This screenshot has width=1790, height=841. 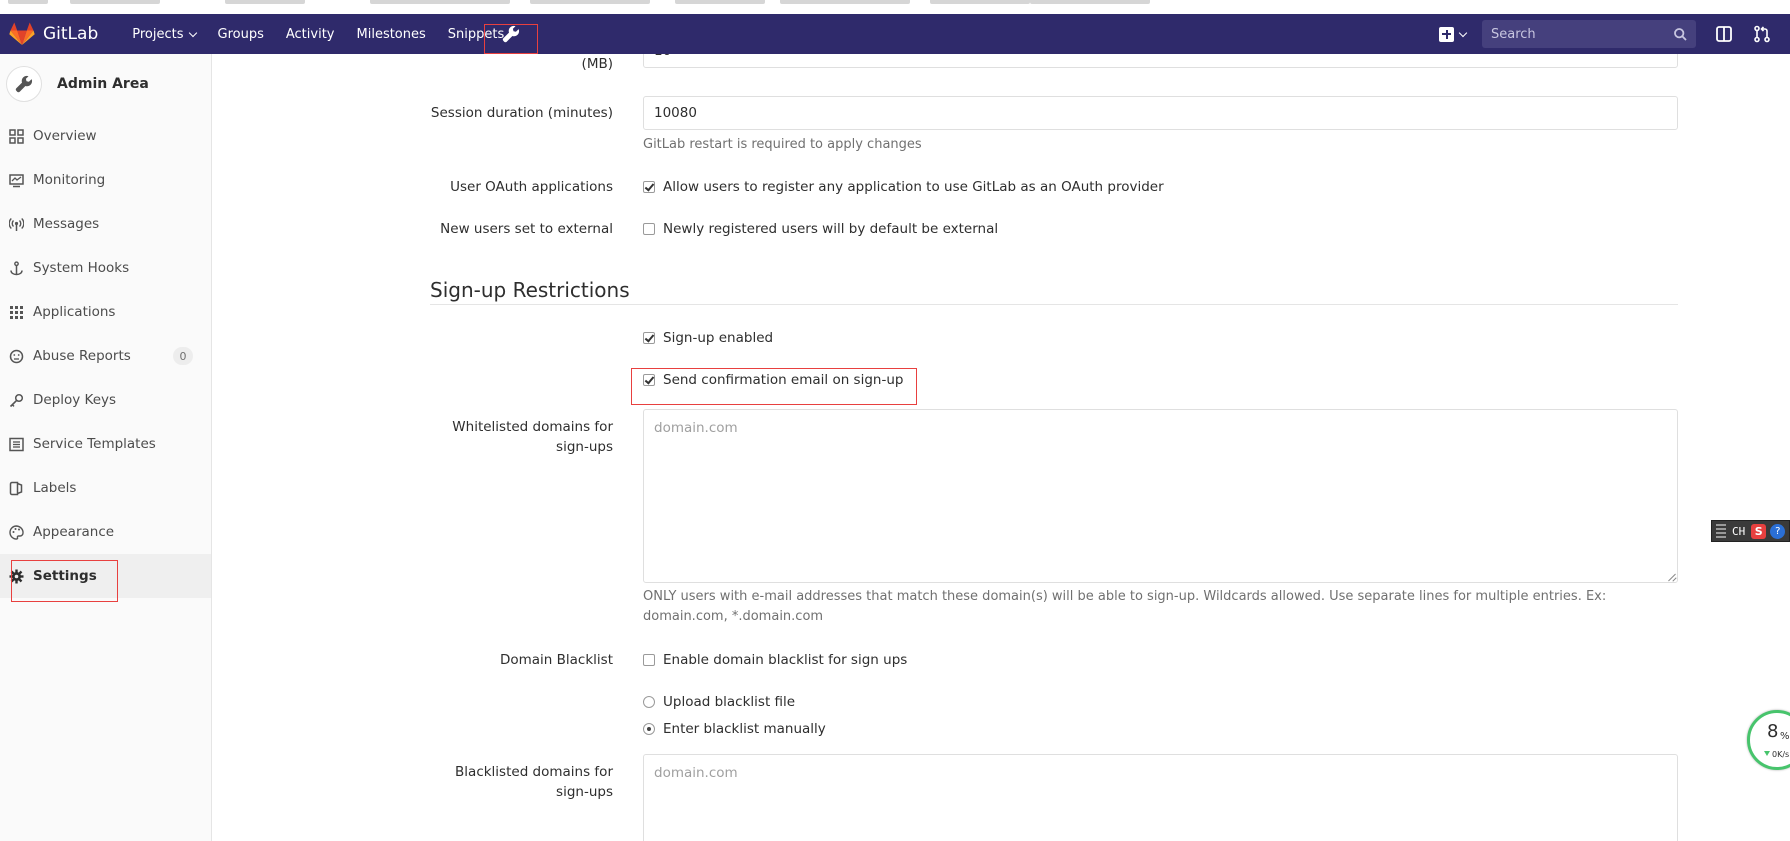 I want to click on sidebar-item-label: Labels, so click(x=55, y=488).